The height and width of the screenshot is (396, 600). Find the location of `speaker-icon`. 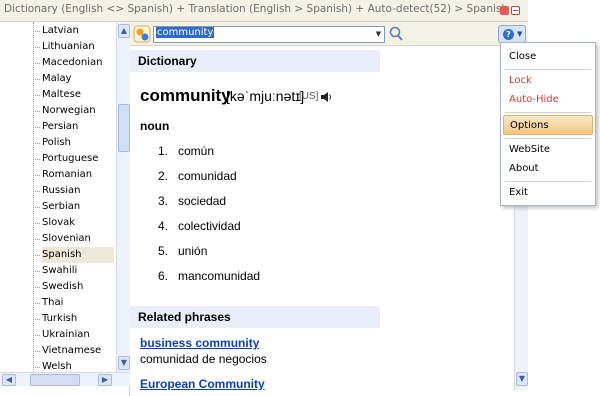

speaker-icon is located at coordinates (326, 97).